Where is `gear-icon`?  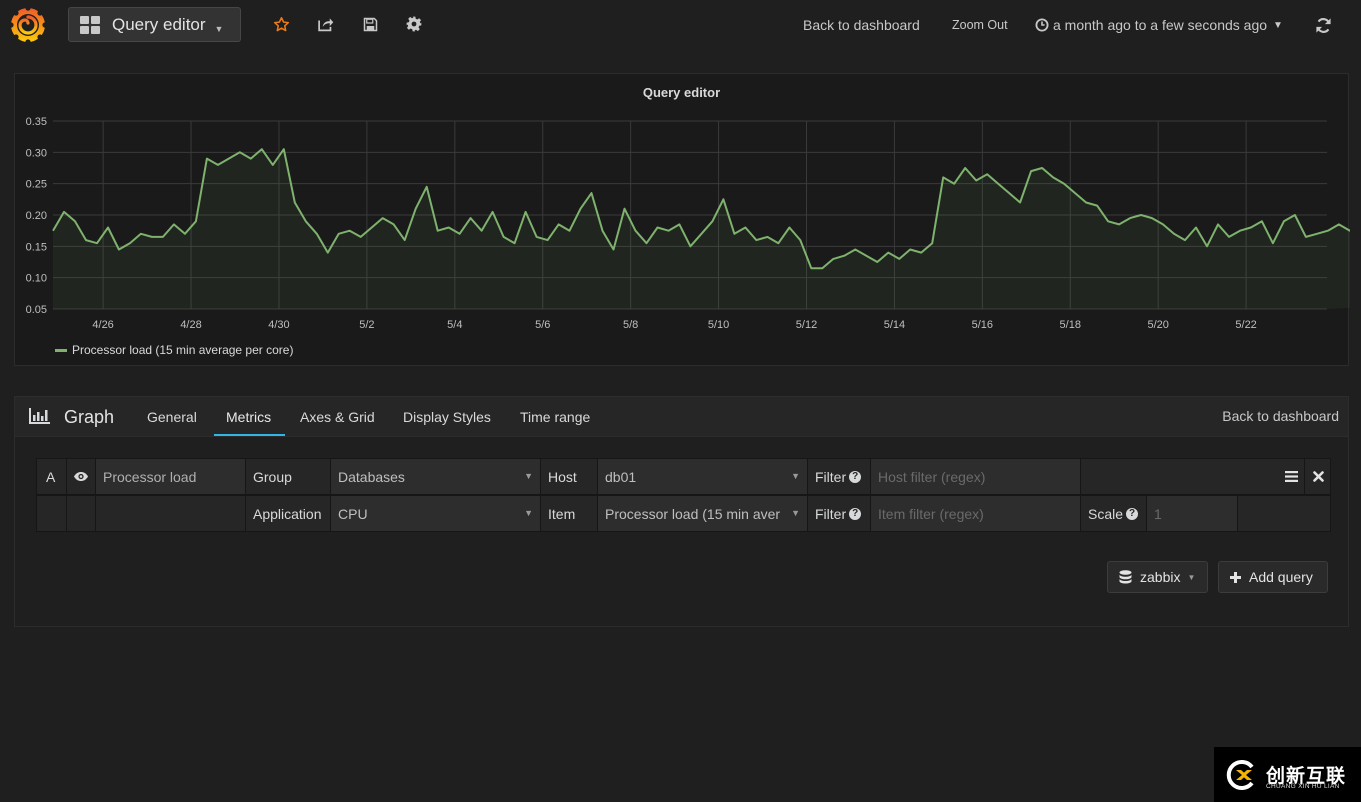
gear-icon is located at coordinates (414, 24).